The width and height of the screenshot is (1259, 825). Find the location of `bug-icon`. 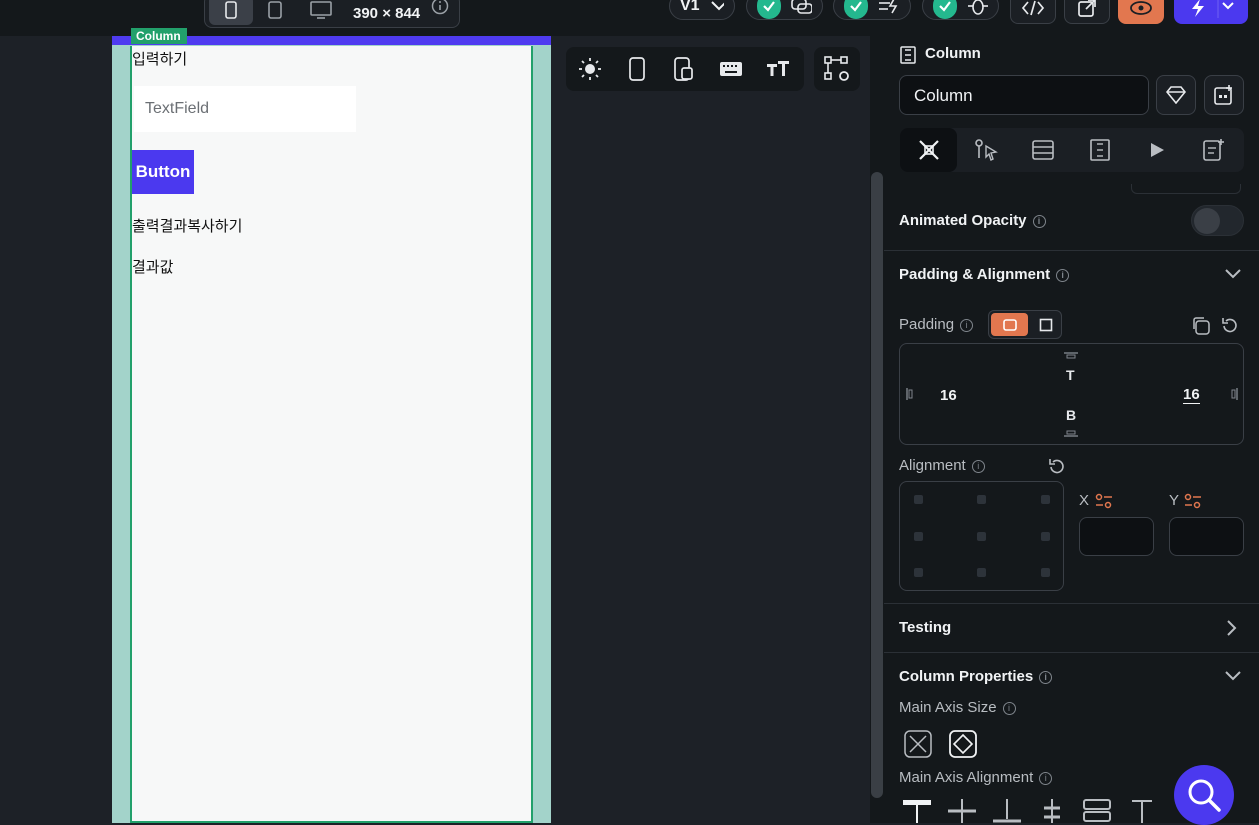

bug-icon is located at coordinates (978, 7).